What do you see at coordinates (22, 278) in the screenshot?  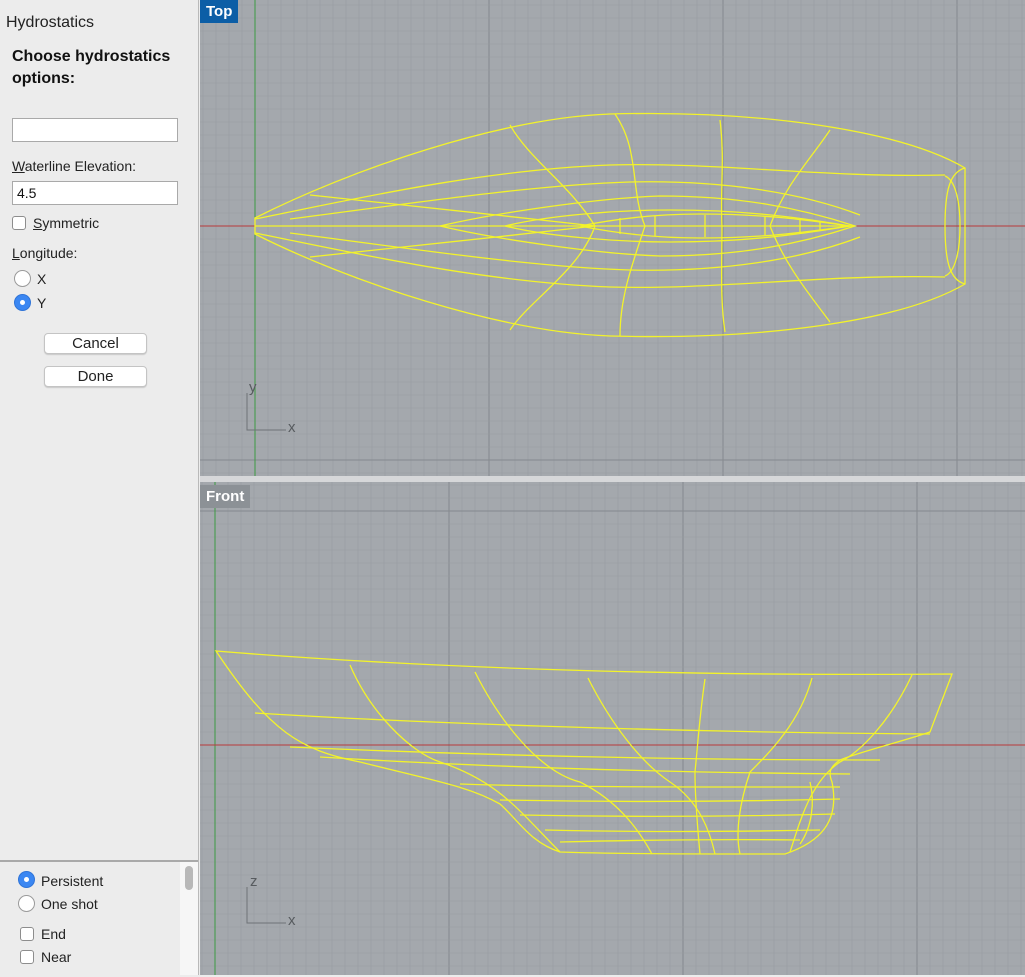 I see `longitude-x-radio` at bounding box center [22, 278].